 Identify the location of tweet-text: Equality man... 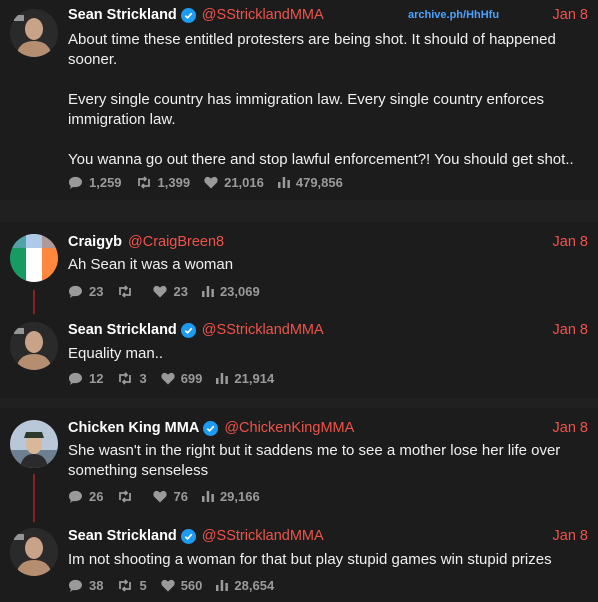
(325, 354).